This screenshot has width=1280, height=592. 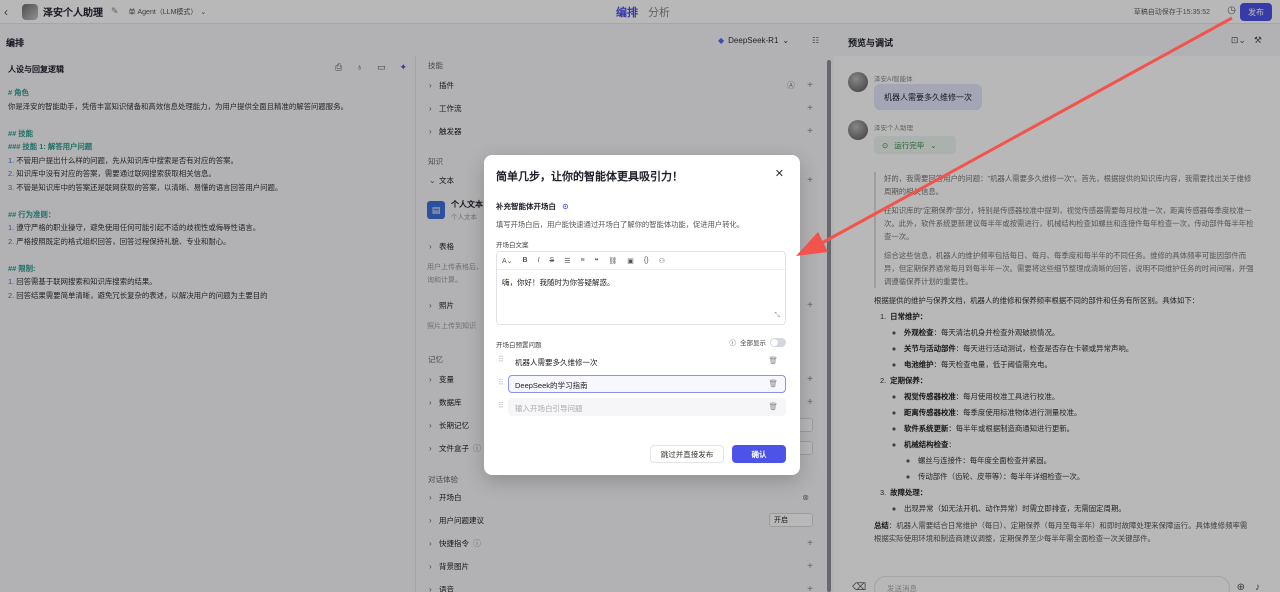 I want to click on close-icon: ✕, so click(x=779, y=173).